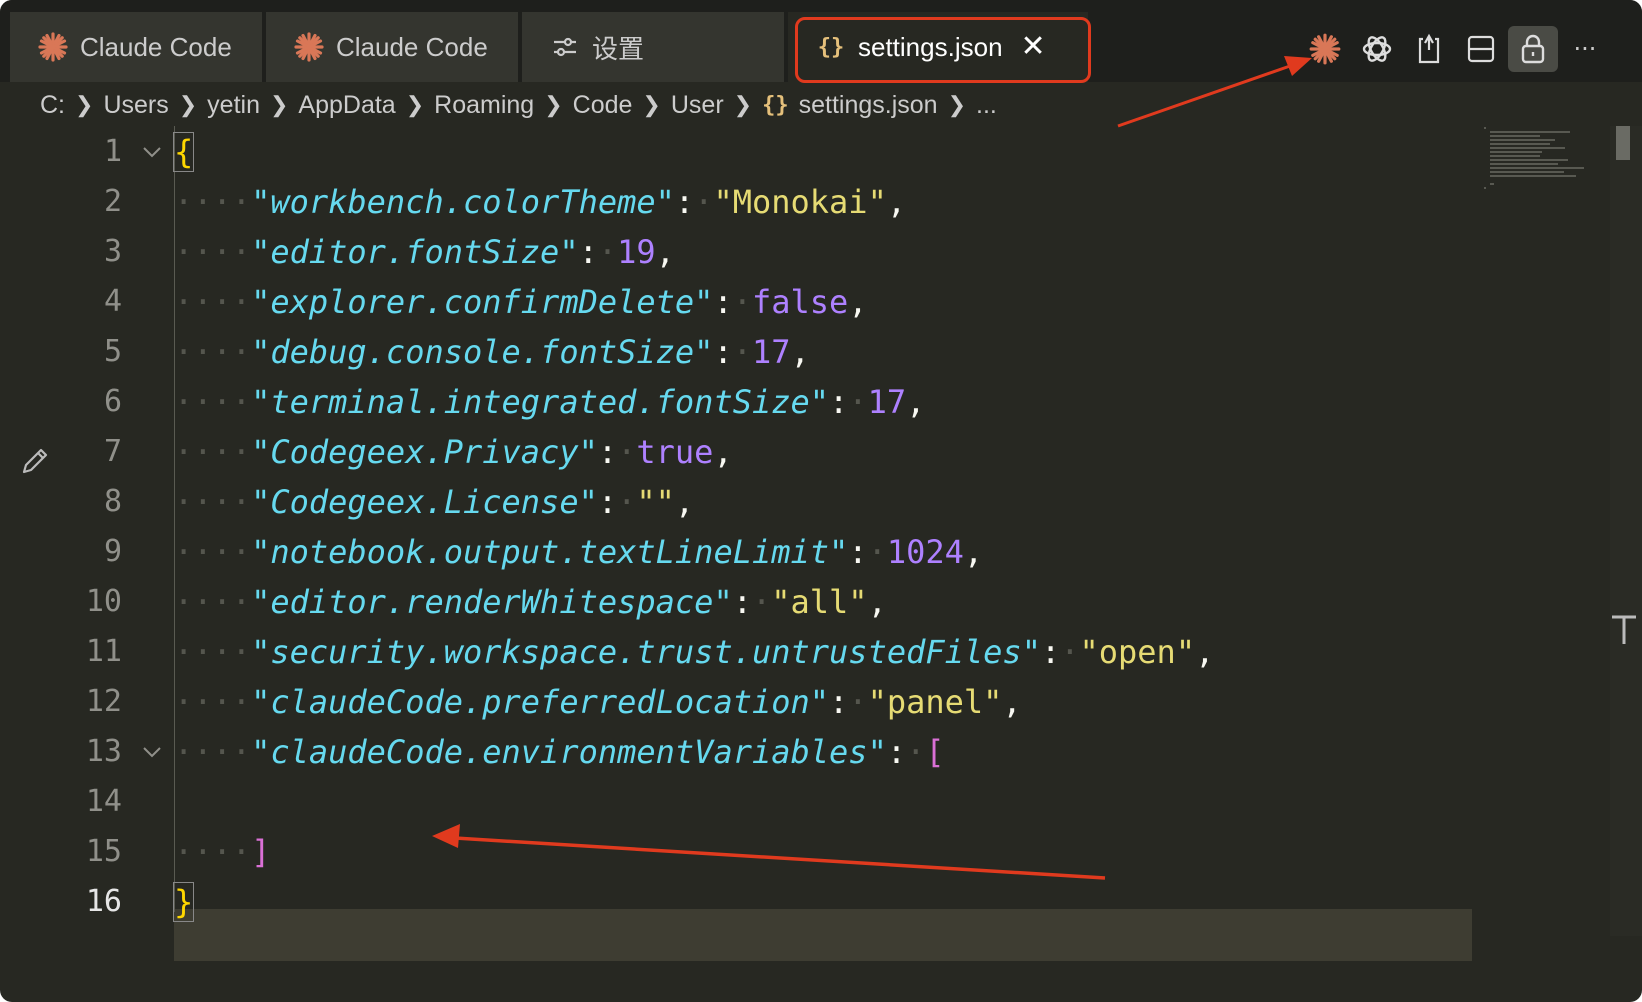  I want to click on open-brace: {, so click(183, 152).